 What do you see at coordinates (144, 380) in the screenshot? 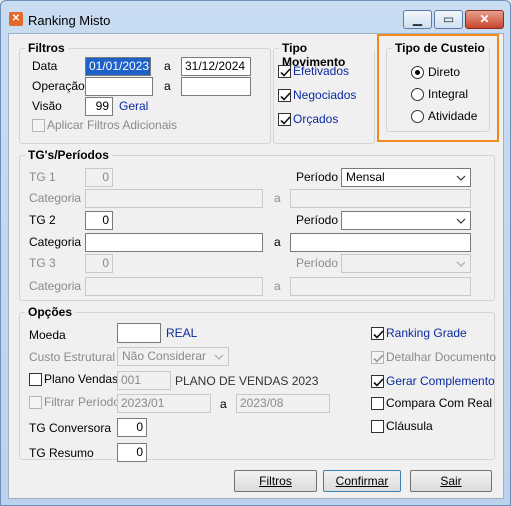
I see `plano-code-input: 001` at bounding box center [144, 380].